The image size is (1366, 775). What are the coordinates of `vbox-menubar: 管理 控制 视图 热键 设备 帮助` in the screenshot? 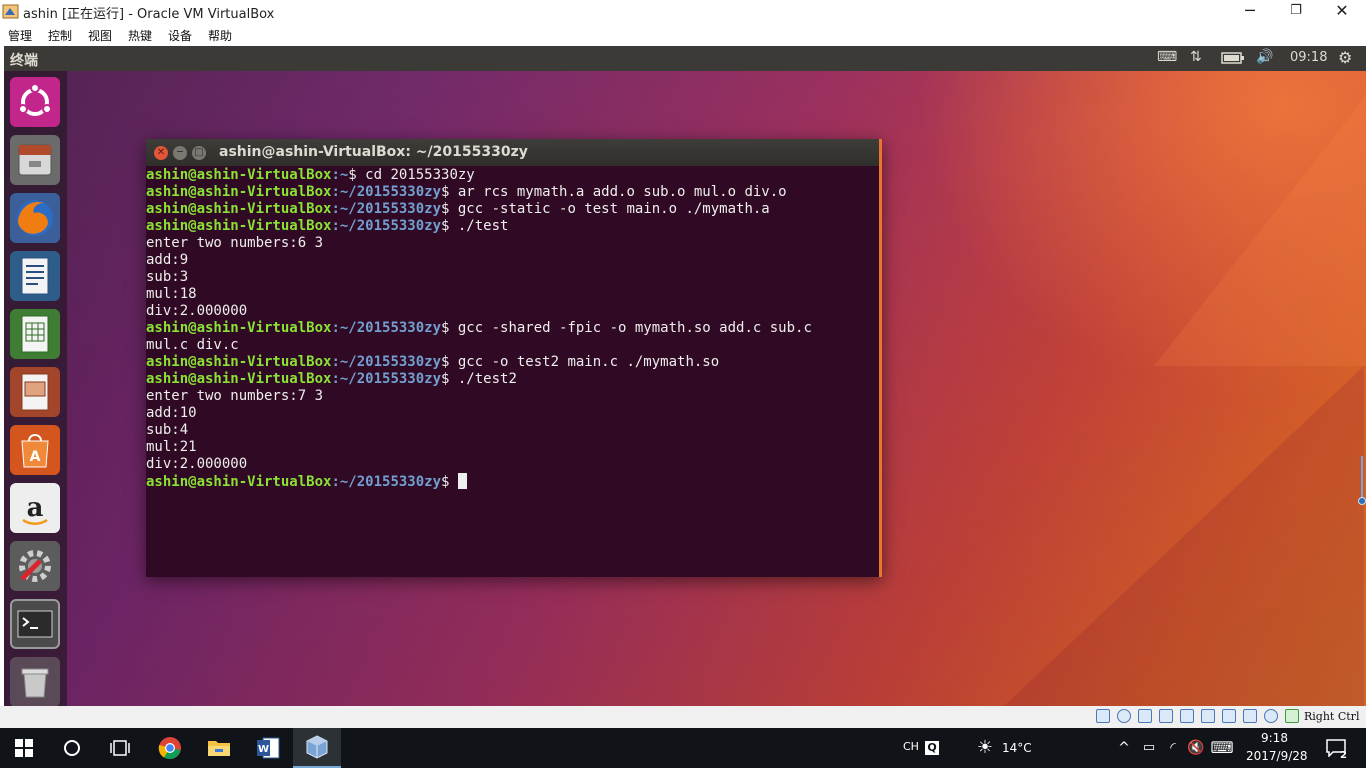 It's located at (683, 34).